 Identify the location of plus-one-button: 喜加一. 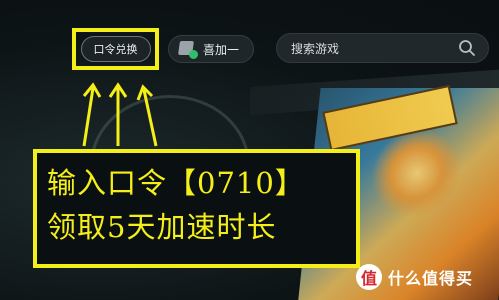
(211, 49).